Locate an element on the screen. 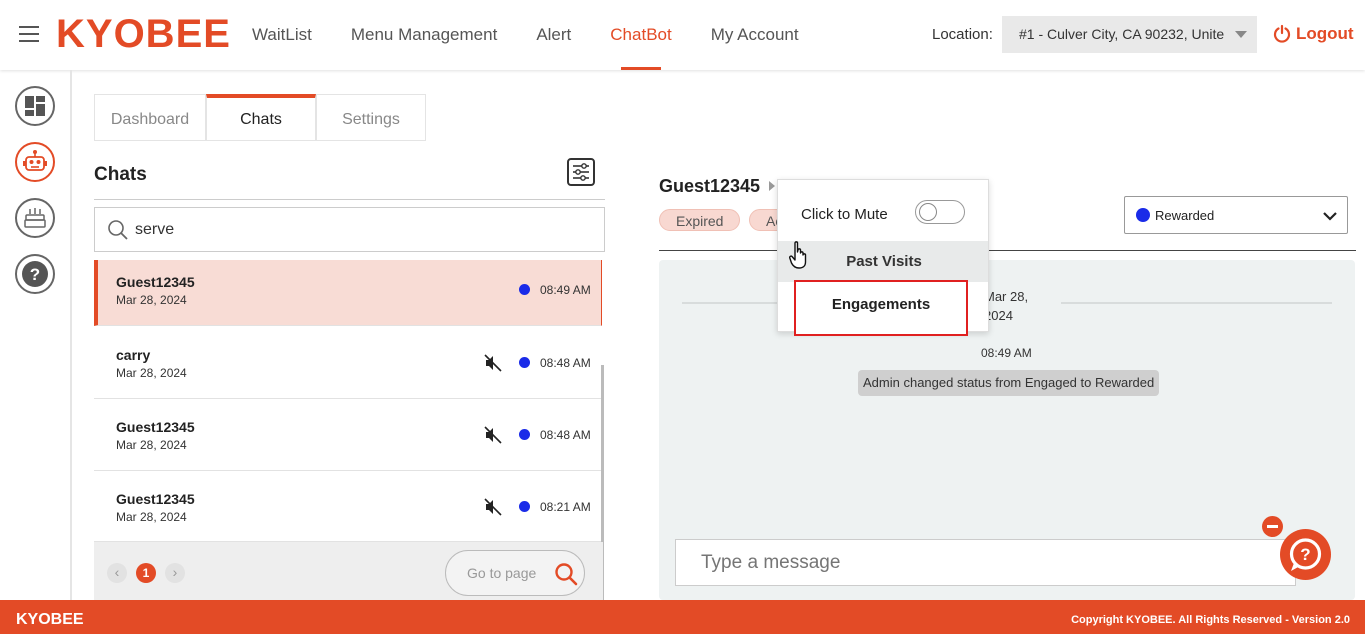 The height and width of the screenshot is (634, 1365). past-visits-button: Past Visits is located at coordinates (883, 261).